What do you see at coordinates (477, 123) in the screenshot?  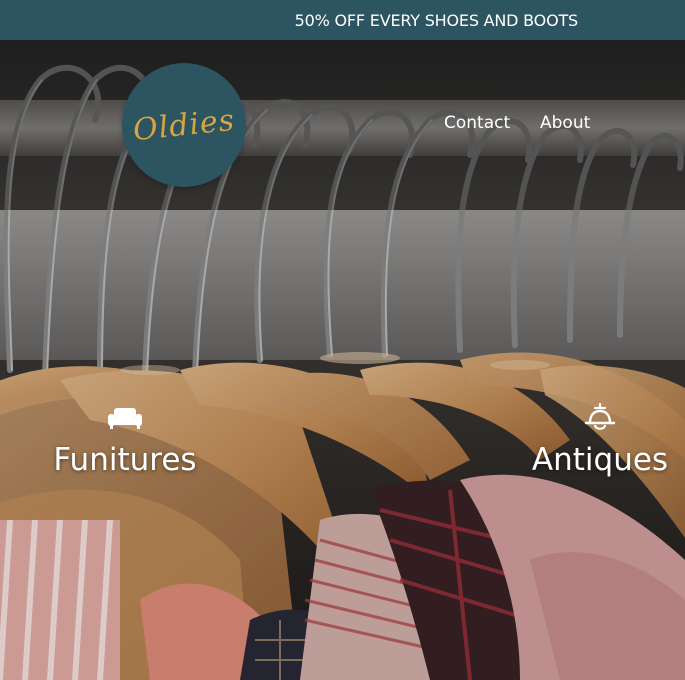 I see `nav-link-contact: Contact` at bounding box center [477, 123].